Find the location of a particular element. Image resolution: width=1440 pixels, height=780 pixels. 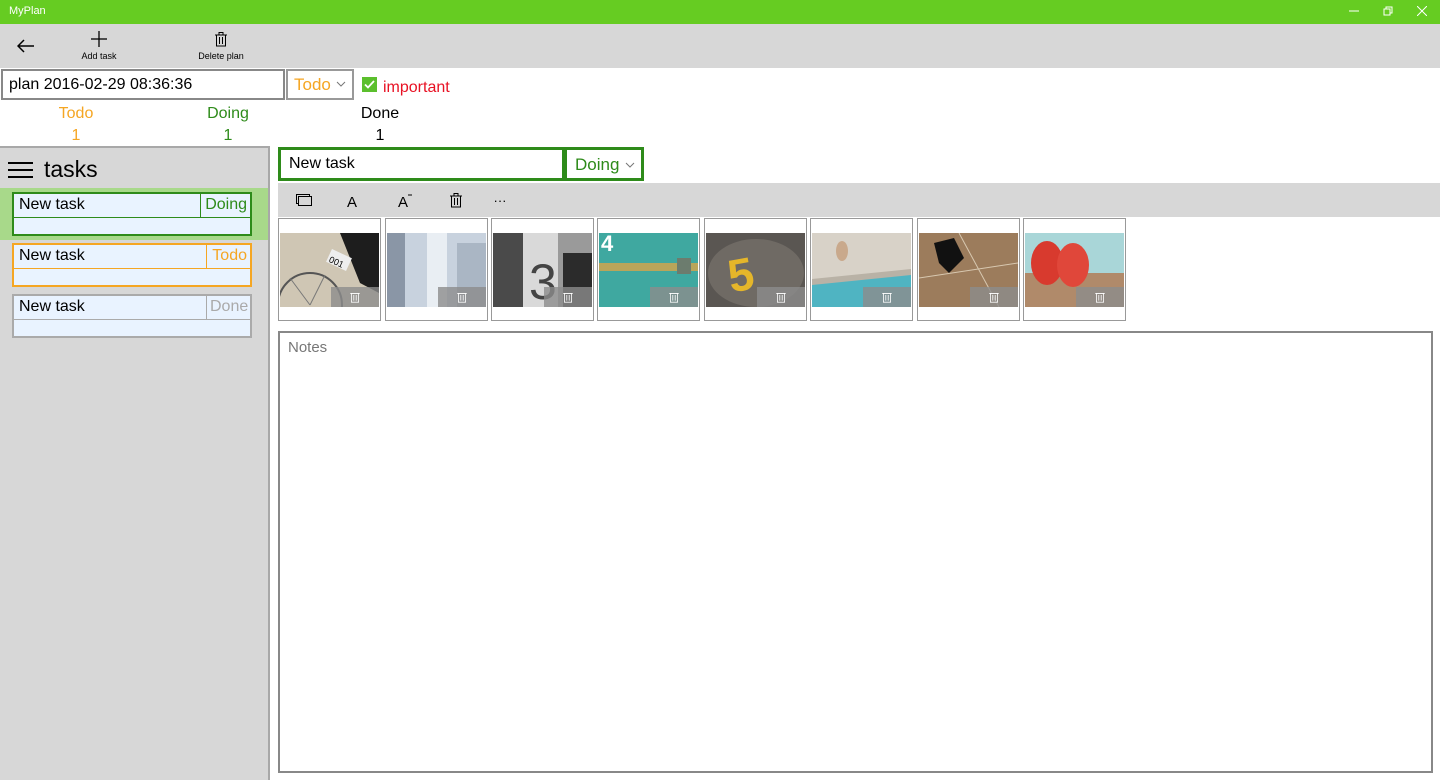

back-arrow-icon is located at coordinates (25, 46).